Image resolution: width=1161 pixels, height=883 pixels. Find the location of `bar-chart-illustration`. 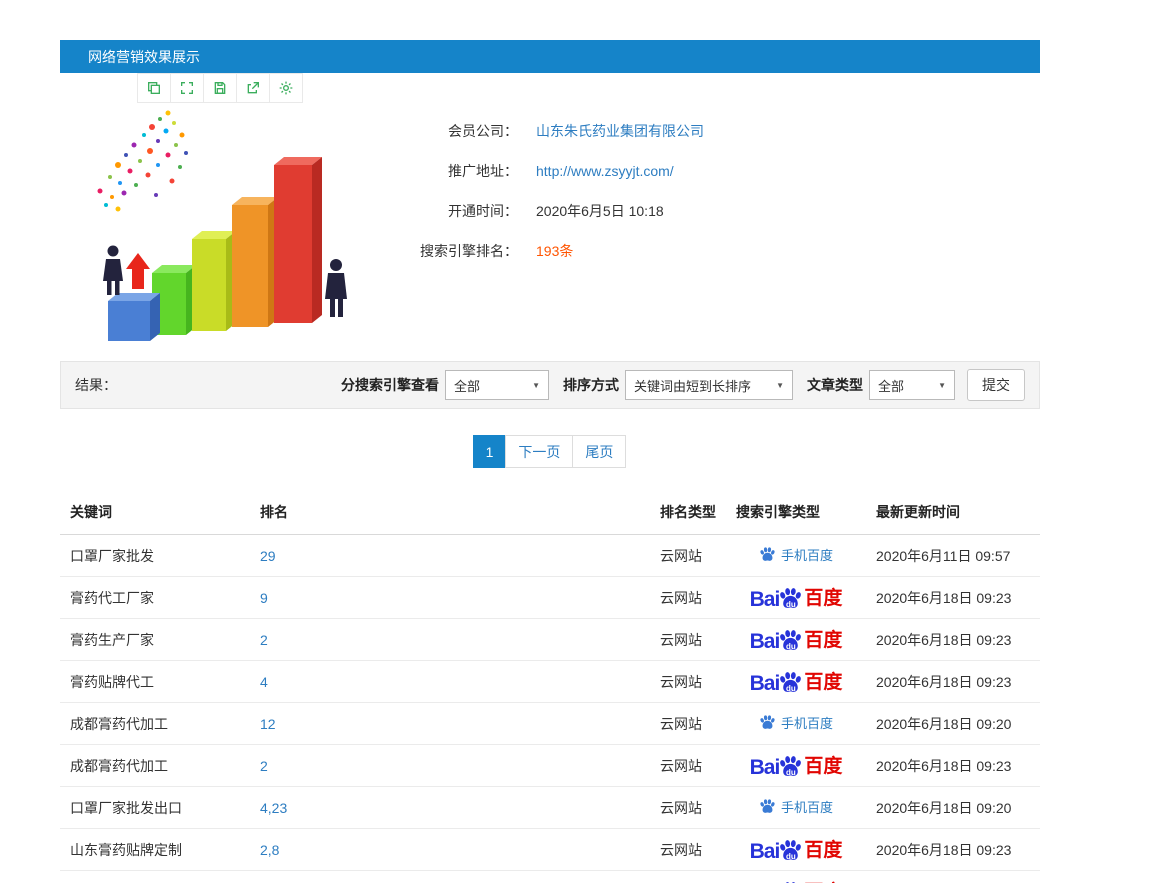

bar-chart-illustration is located at coordinates (222, 225).